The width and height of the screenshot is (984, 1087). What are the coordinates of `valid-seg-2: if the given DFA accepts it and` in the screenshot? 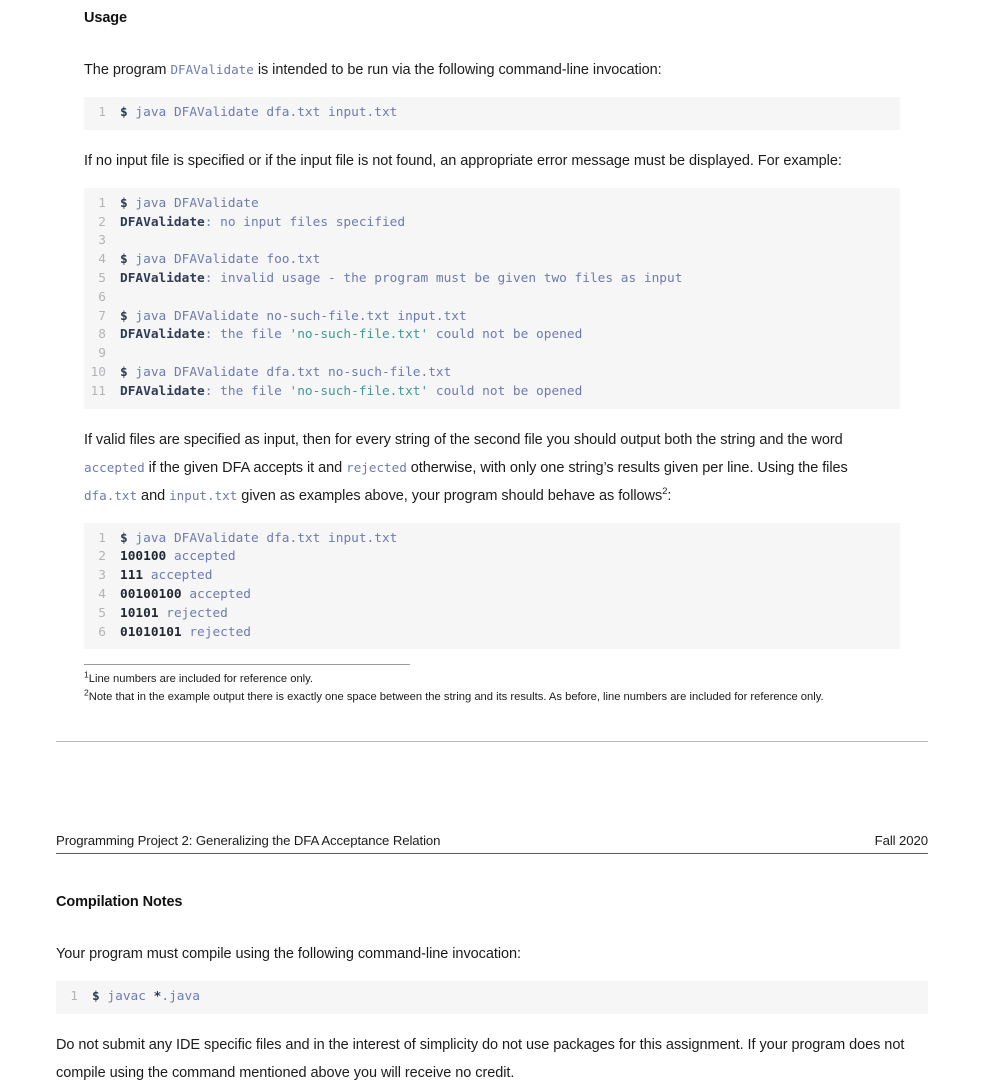 It's located at (245, 467).